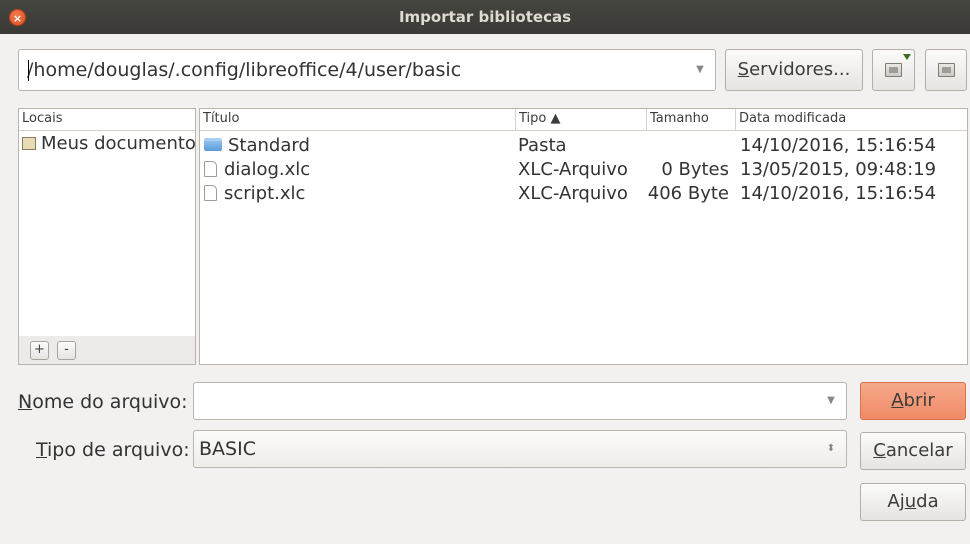 The width and height of the screenshot is (970, 544). What do you see at coordinates (838, 169) in the screenshot?
I see `cell-date: 13/05/2015, 09:48:19` at bounding box center [838, 169].